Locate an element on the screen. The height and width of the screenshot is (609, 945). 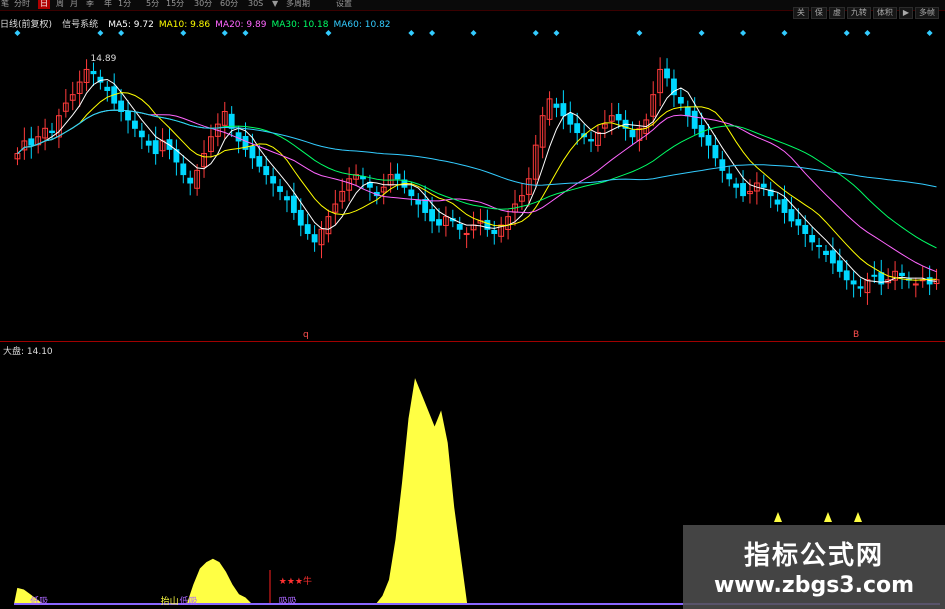
period-tab: 年 is located at coordinates (108, 4).